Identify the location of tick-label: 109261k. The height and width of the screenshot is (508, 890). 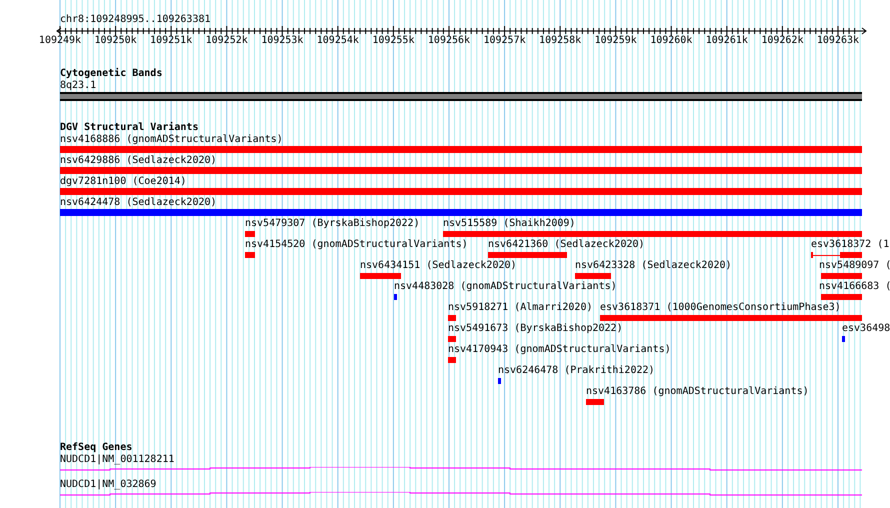
(727, 41).